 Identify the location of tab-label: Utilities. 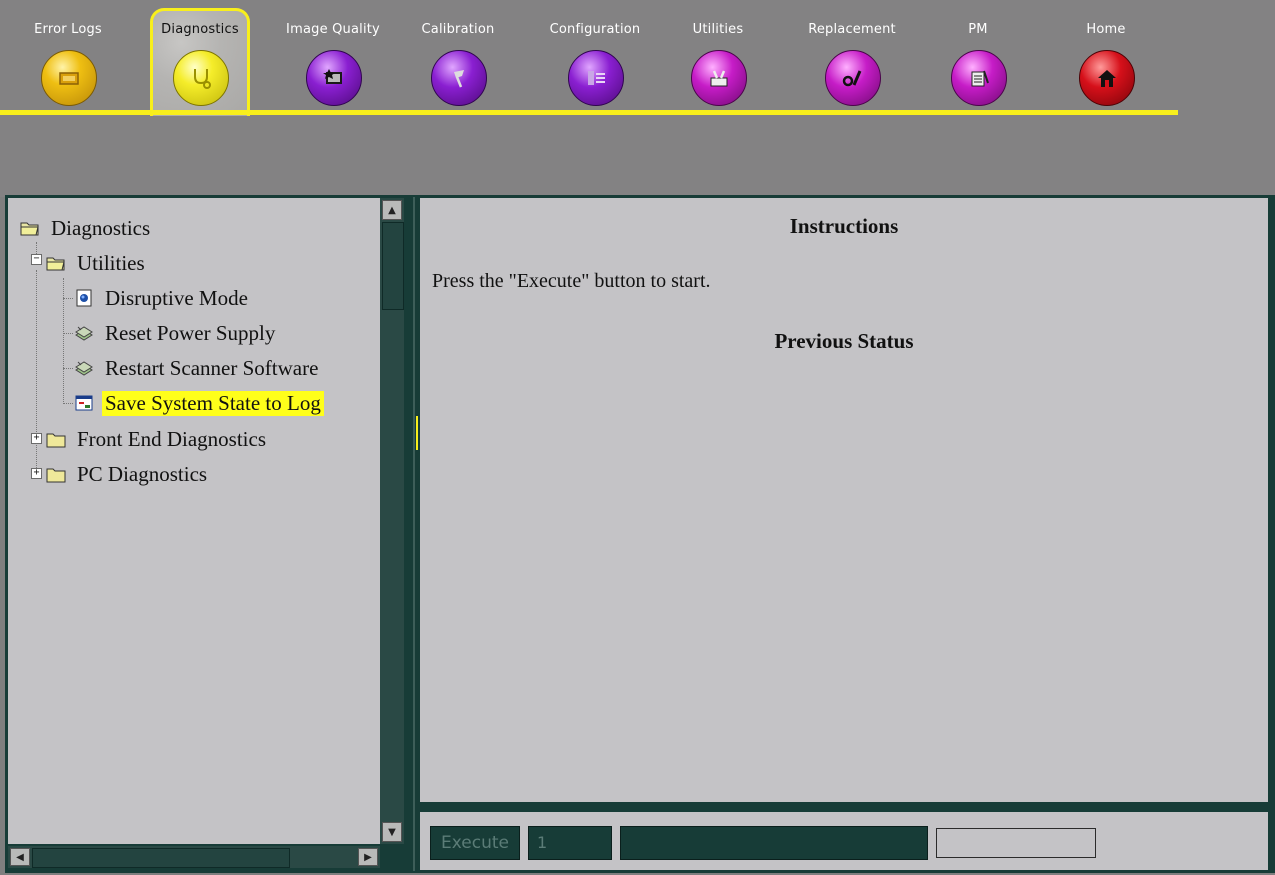
(718, 29).